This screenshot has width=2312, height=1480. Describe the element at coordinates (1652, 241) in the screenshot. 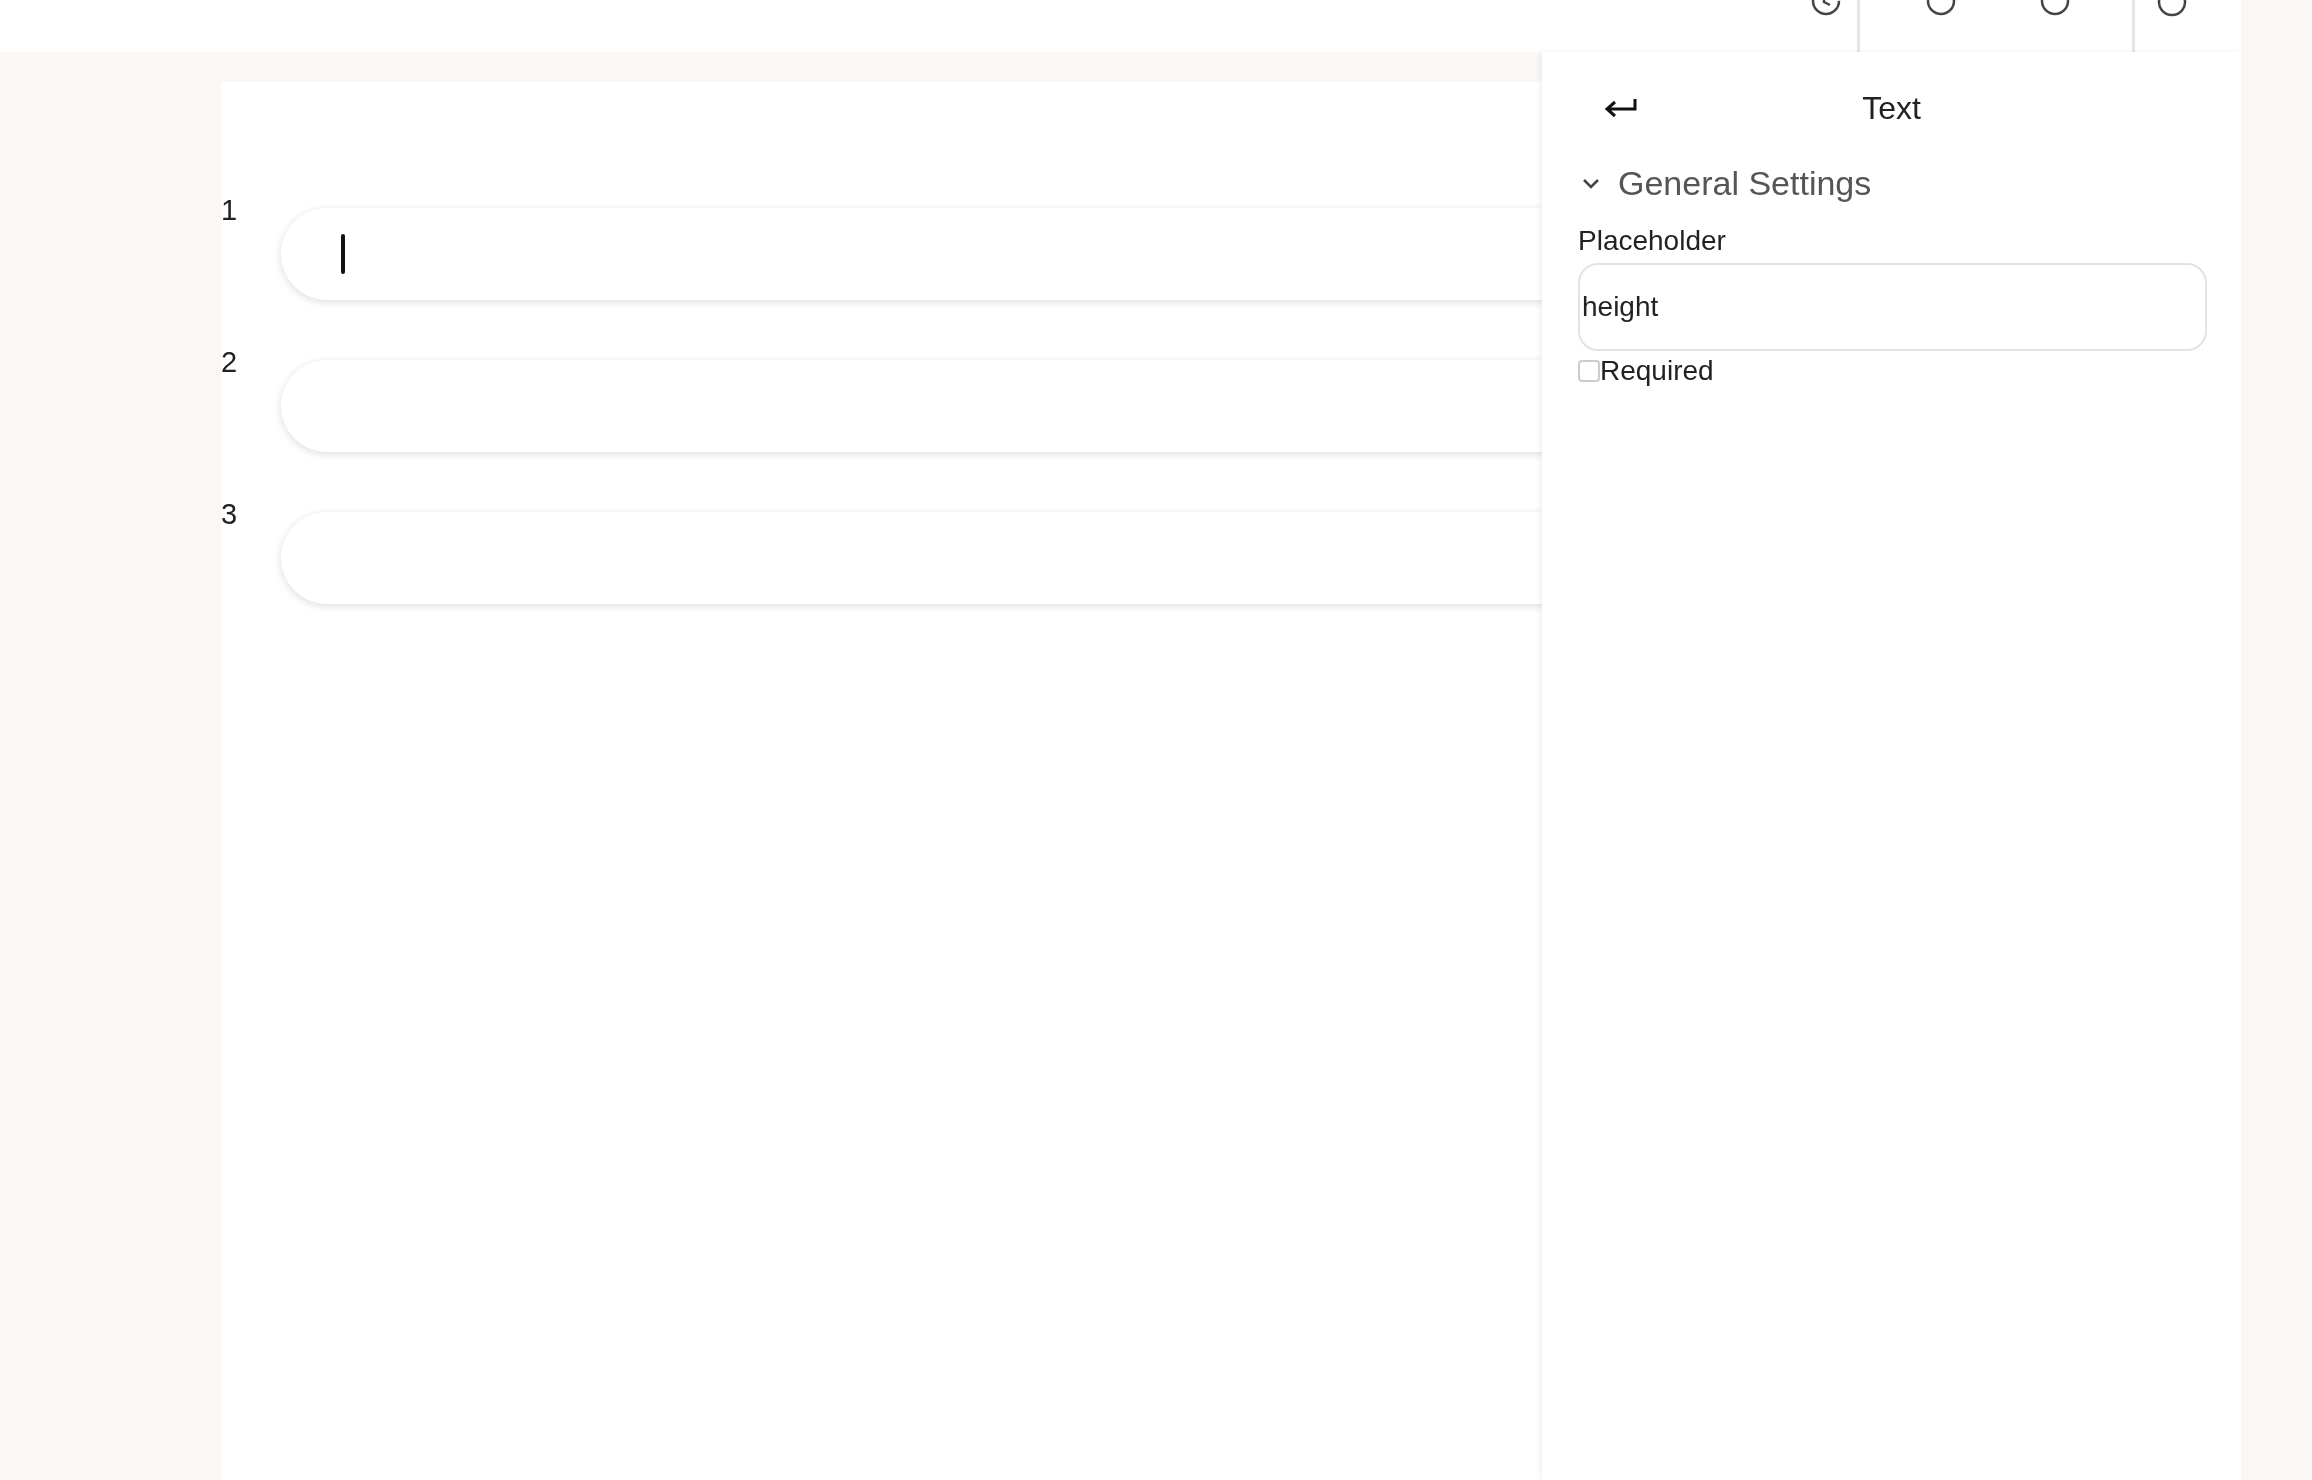

I see `field-label: Placeholder` at that location.